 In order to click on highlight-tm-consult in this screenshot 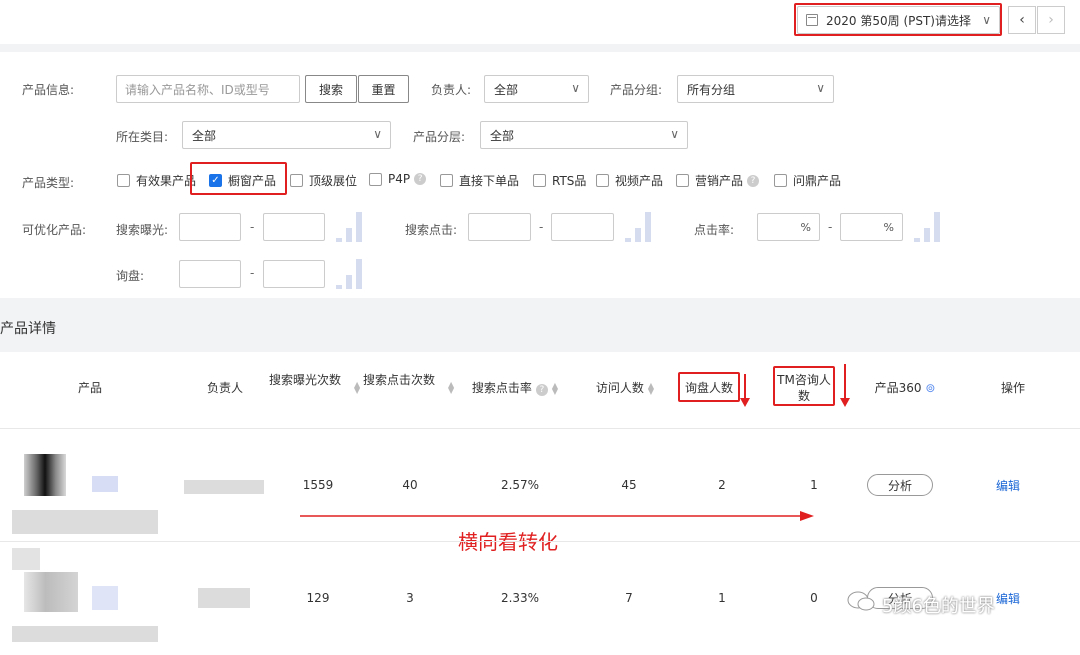, I will do `click(804, 386)`.